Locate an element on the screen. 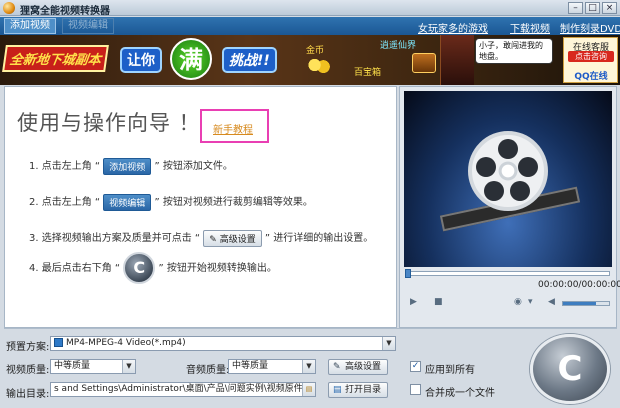 The width and height of the screenshot is (620, 408). volume-slider is located at coordinates (586, 303).